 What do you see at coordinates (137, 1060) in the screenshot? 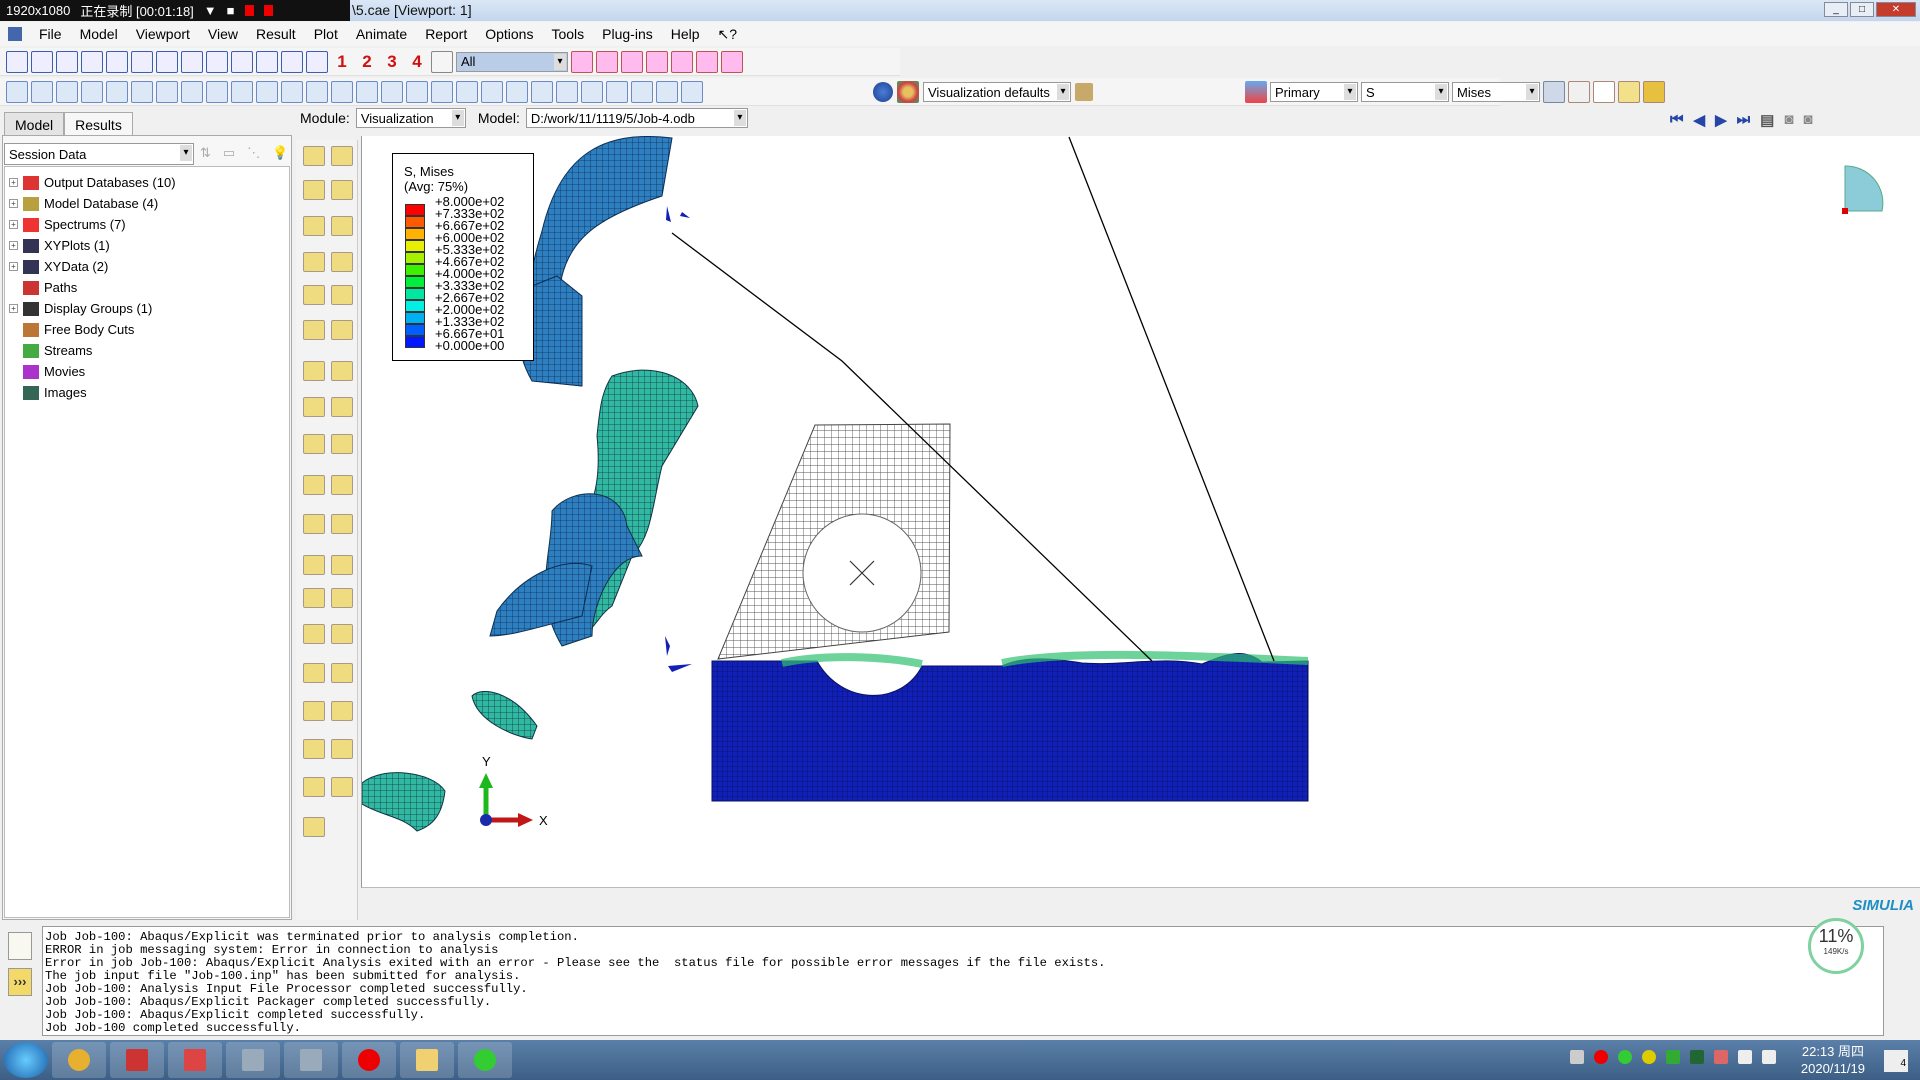
I see `taskbar-app-powerpoint` at bounding box center [137, 1060].